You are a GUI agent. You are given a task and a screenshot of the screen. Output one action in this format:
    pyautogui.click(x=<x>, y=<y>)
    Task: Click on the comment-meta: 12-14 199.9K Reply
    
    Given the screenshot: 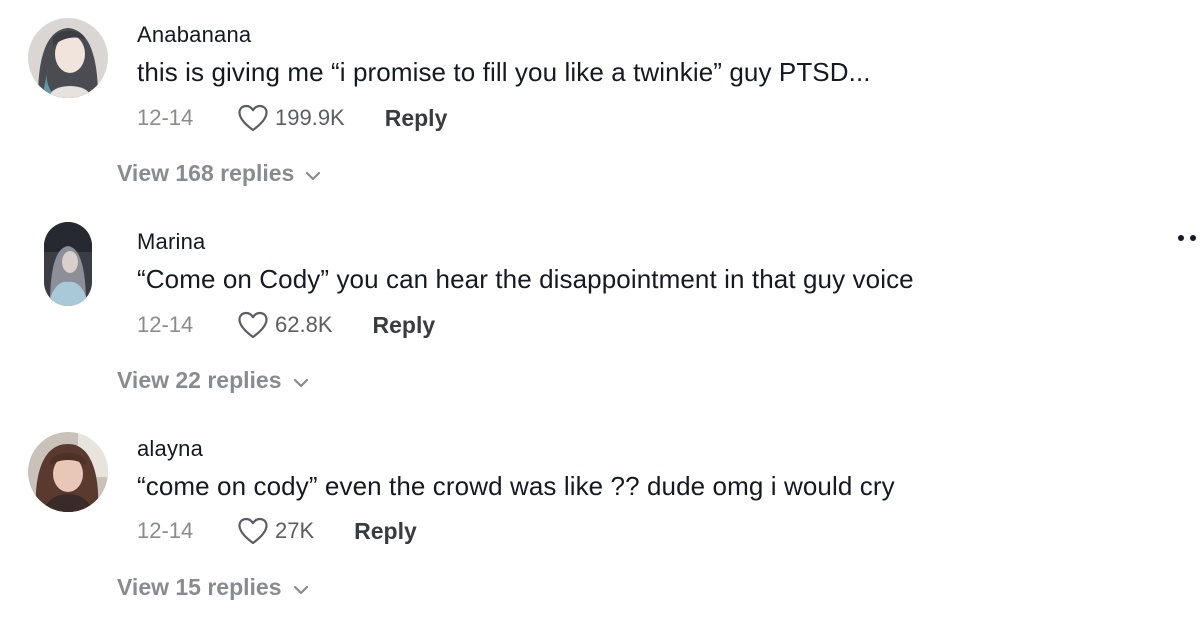 What is the action you would take?
    pyautogui.click(x=292, y=118)
    